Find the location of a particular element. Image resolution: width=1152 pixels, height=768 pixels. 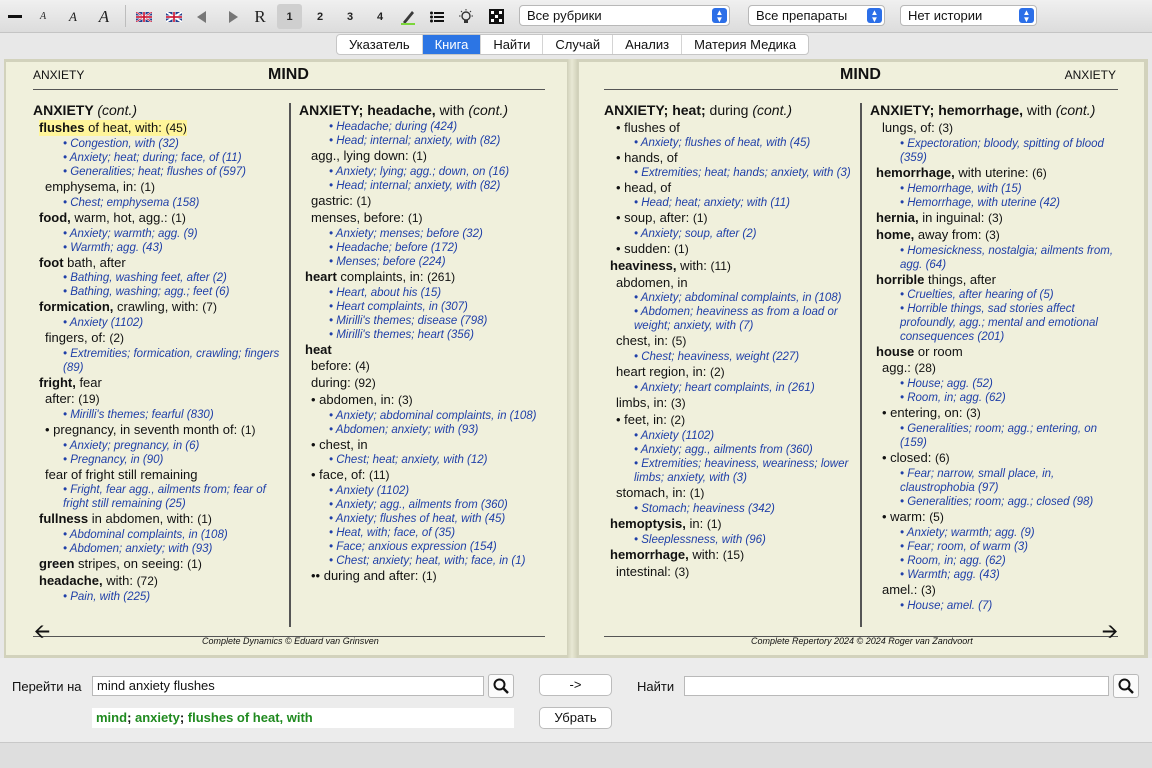

rubric-text: gastric: is located at coordinates (332, 200).